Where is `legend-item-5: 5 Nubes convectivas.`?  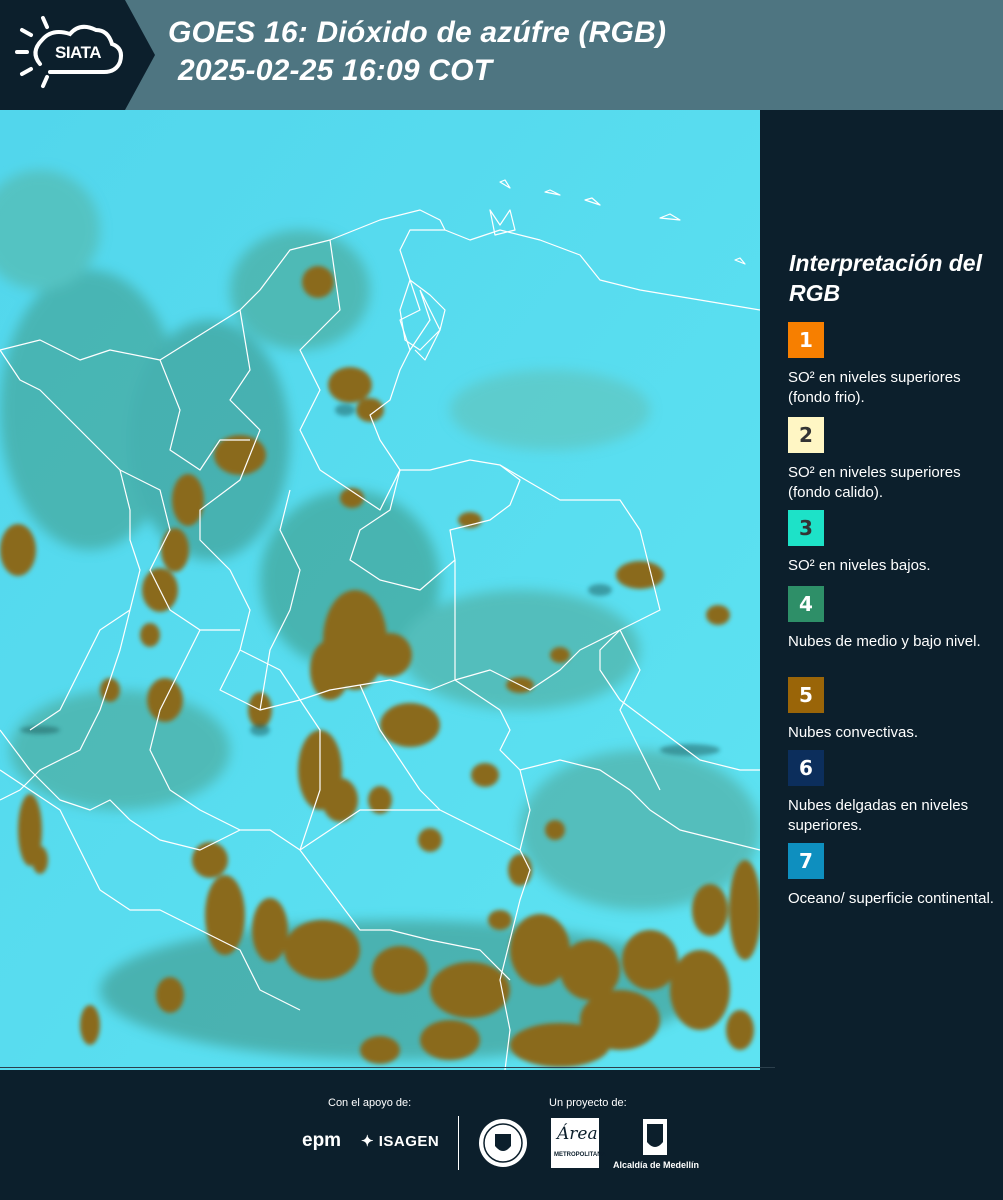 legend-item-5: 5 Nubes convectivas. is located at coordinates (893, 710).